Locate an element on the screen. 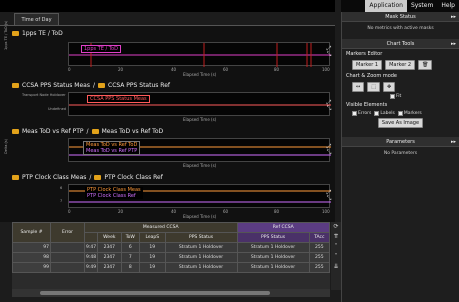 The width and height of the screenshot is (459, 302). chart1-xlabel: Elapsed Time (s) is located at coordinates (200, 74).